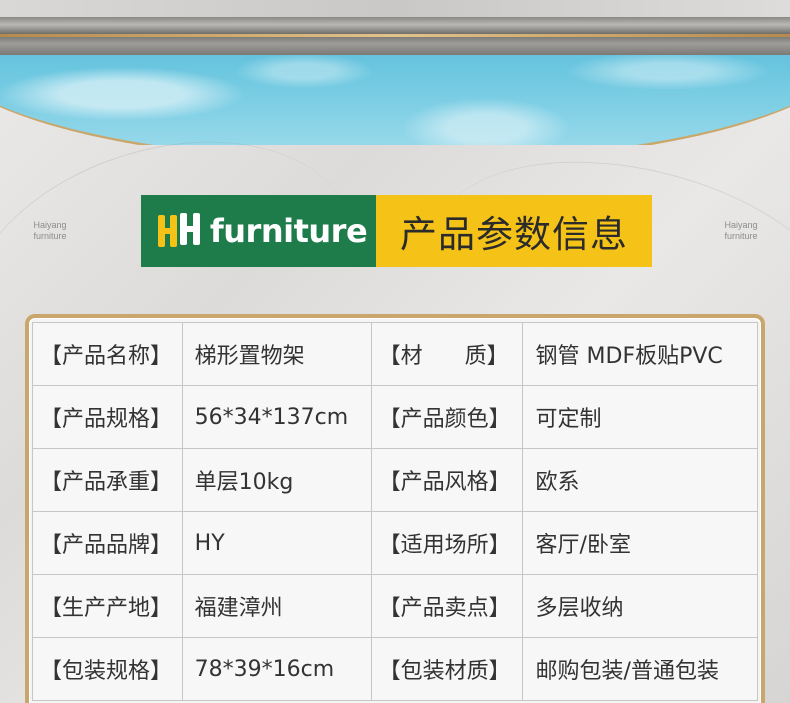 The width and height of the screenshot is (790, 703). I want to click on spec-value: 单层10kg, so click(276, 480).